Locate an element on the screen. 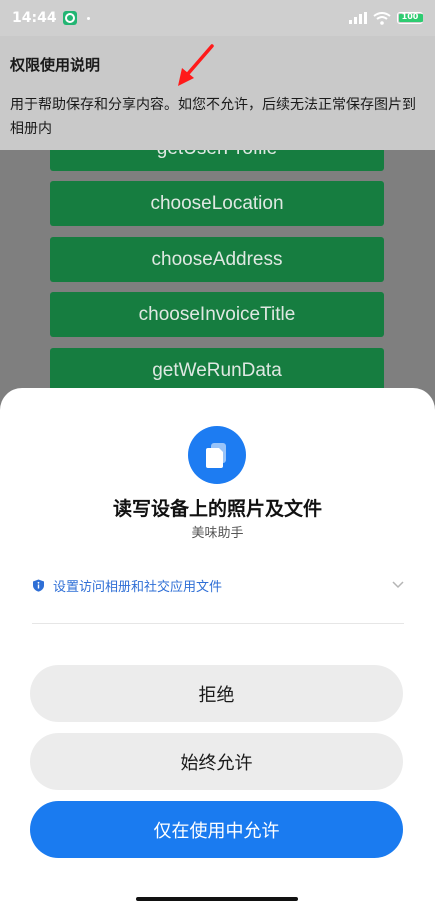 The width and height of the screenshot is (435, 908). chevron-down-icon is located at coordinates (398, 585).